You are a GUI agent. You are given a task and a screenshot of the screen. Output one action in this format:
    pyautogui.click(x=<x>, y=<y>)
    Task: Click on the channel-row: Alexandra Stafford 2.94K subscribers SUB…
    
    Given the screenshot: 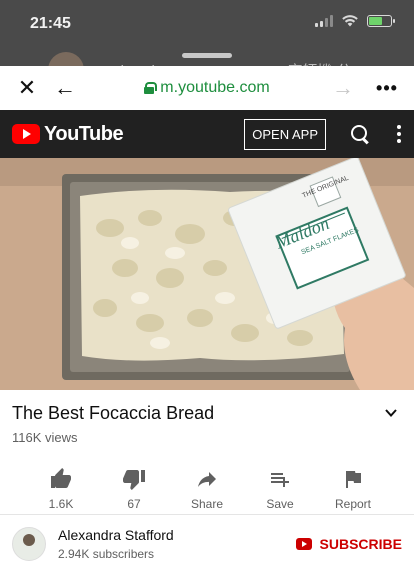 What is the action you would take?
    pyautogui.click(x=207, y=543)
    